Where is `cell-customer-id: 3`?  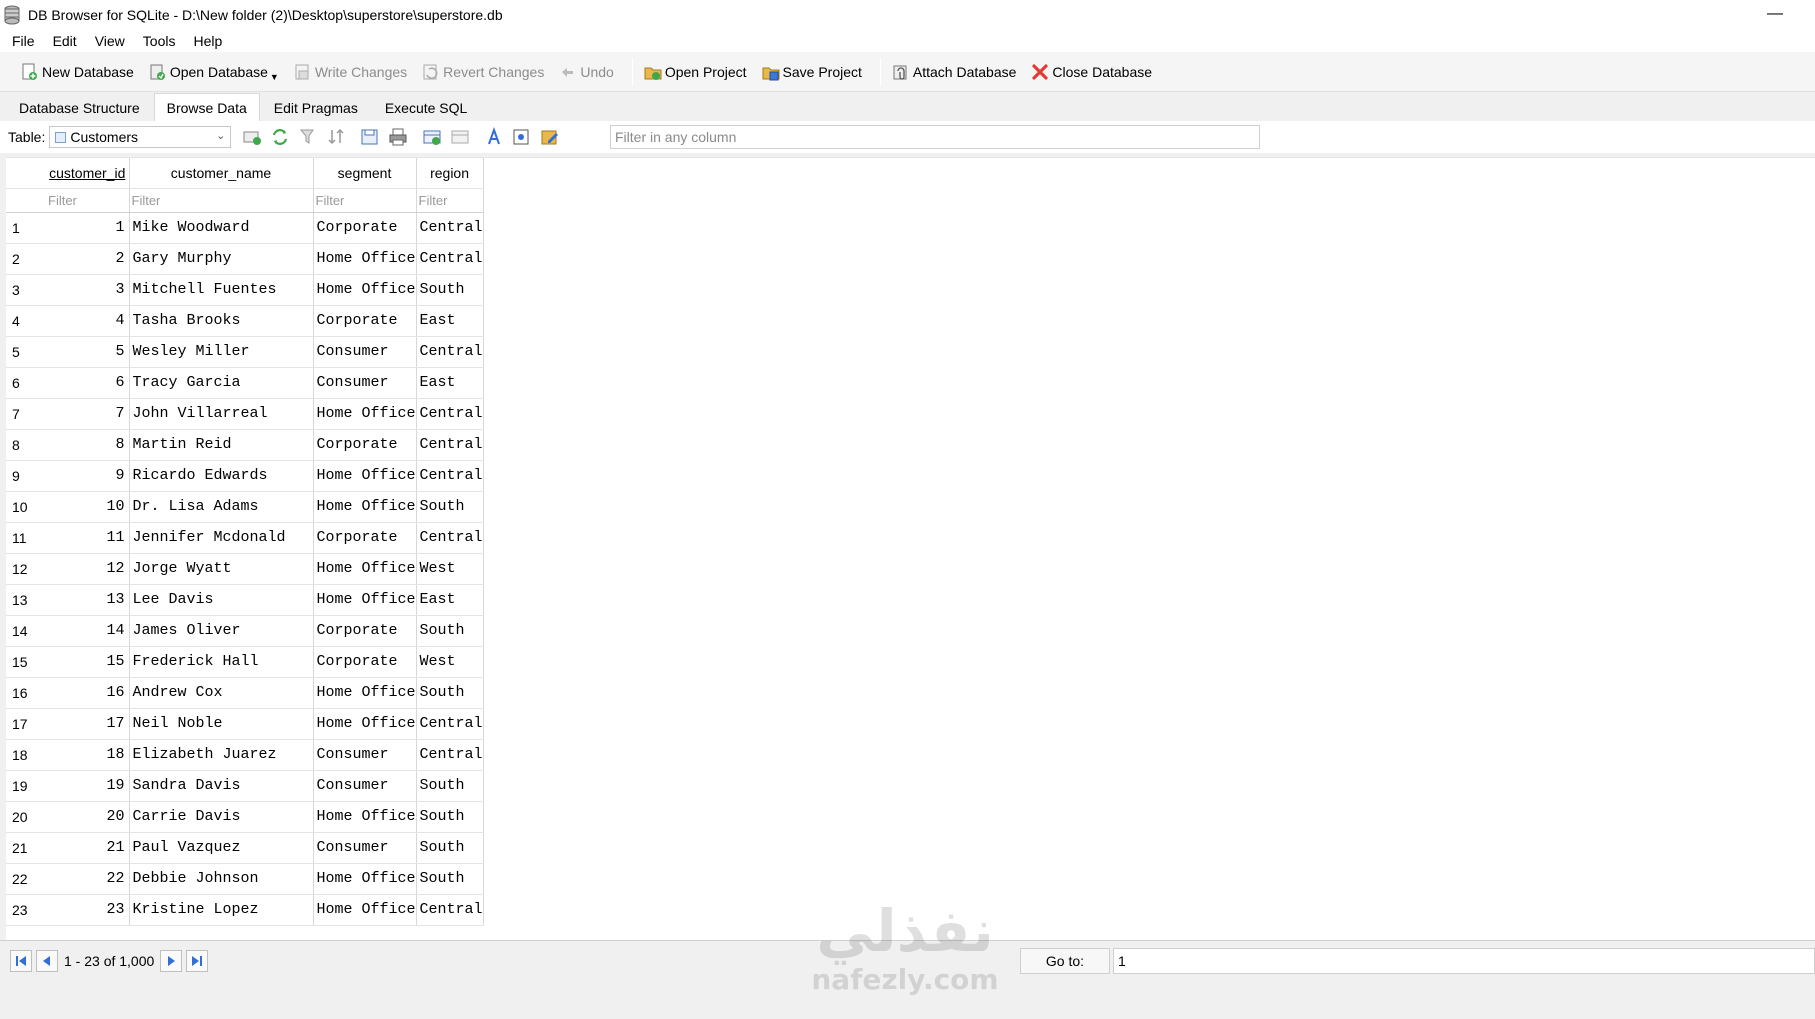 cell-customer-id: 3 is located at coordinates (88, 290).